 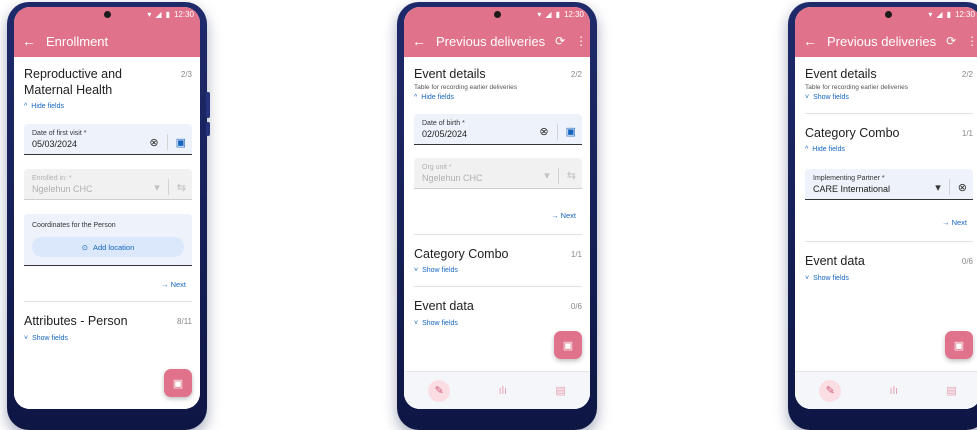 What do you see at coordinates (108, 185) in the screenshot?
I see `enrolled-in-field: Enrolled in: * Ngelehun CHC ▾ ⇆` at bounding box center [108, 185].